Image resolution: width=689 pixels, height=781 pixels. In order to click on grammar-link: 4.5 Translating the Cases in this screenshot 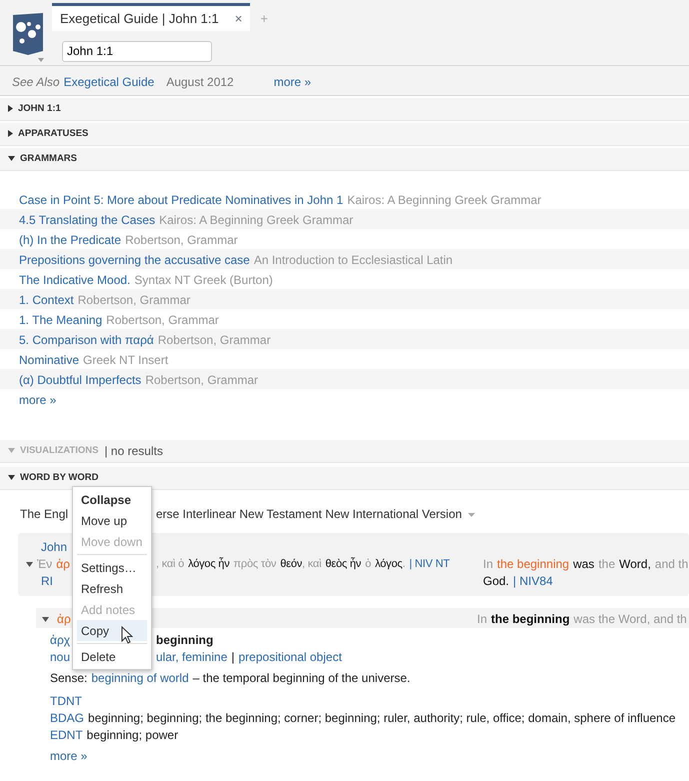, I will do `click(87, 220)`.